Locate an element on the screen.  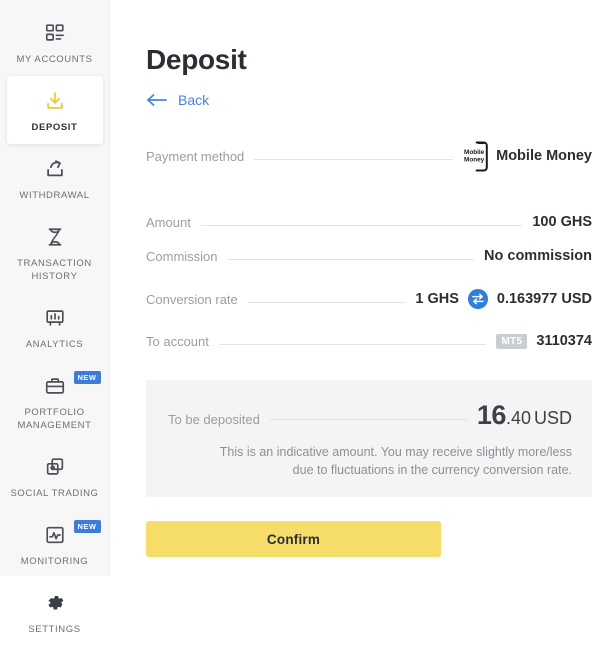
mobile-money-logo: Mobile Money is located at coordinates (476, 156).